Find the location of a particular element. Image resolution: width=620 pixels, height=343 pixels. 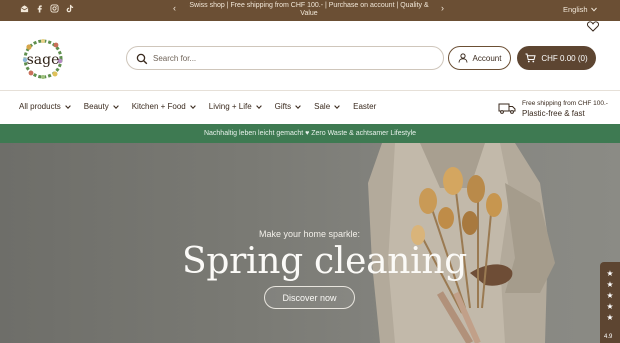

nav-item-kitchen-food: Kitchen + Food is located at coordinates (164, 106).